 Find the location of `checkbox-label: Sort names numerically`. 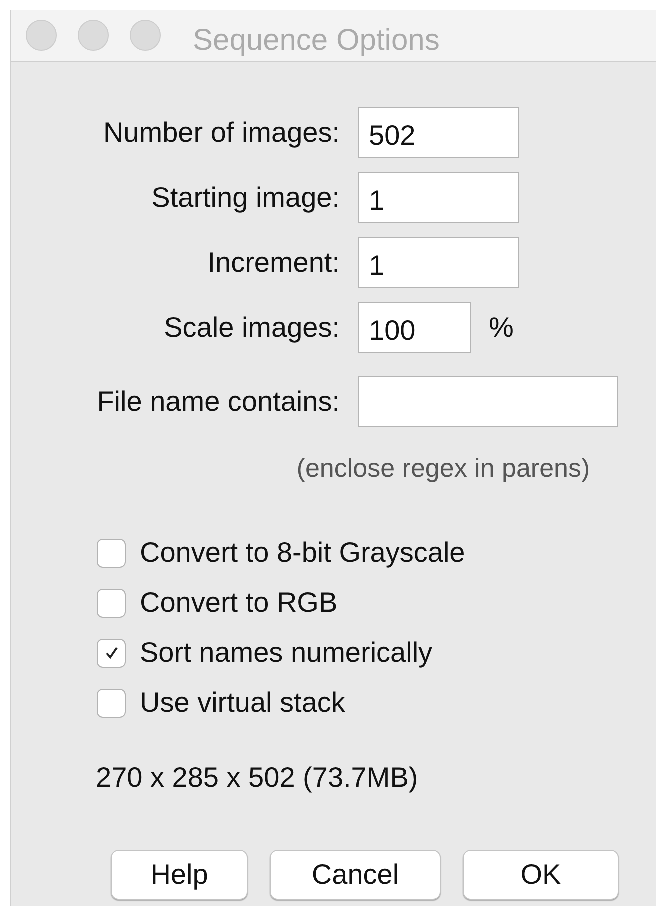

checkbox-label: Sort names numerically is located at coordinates (286, 653).